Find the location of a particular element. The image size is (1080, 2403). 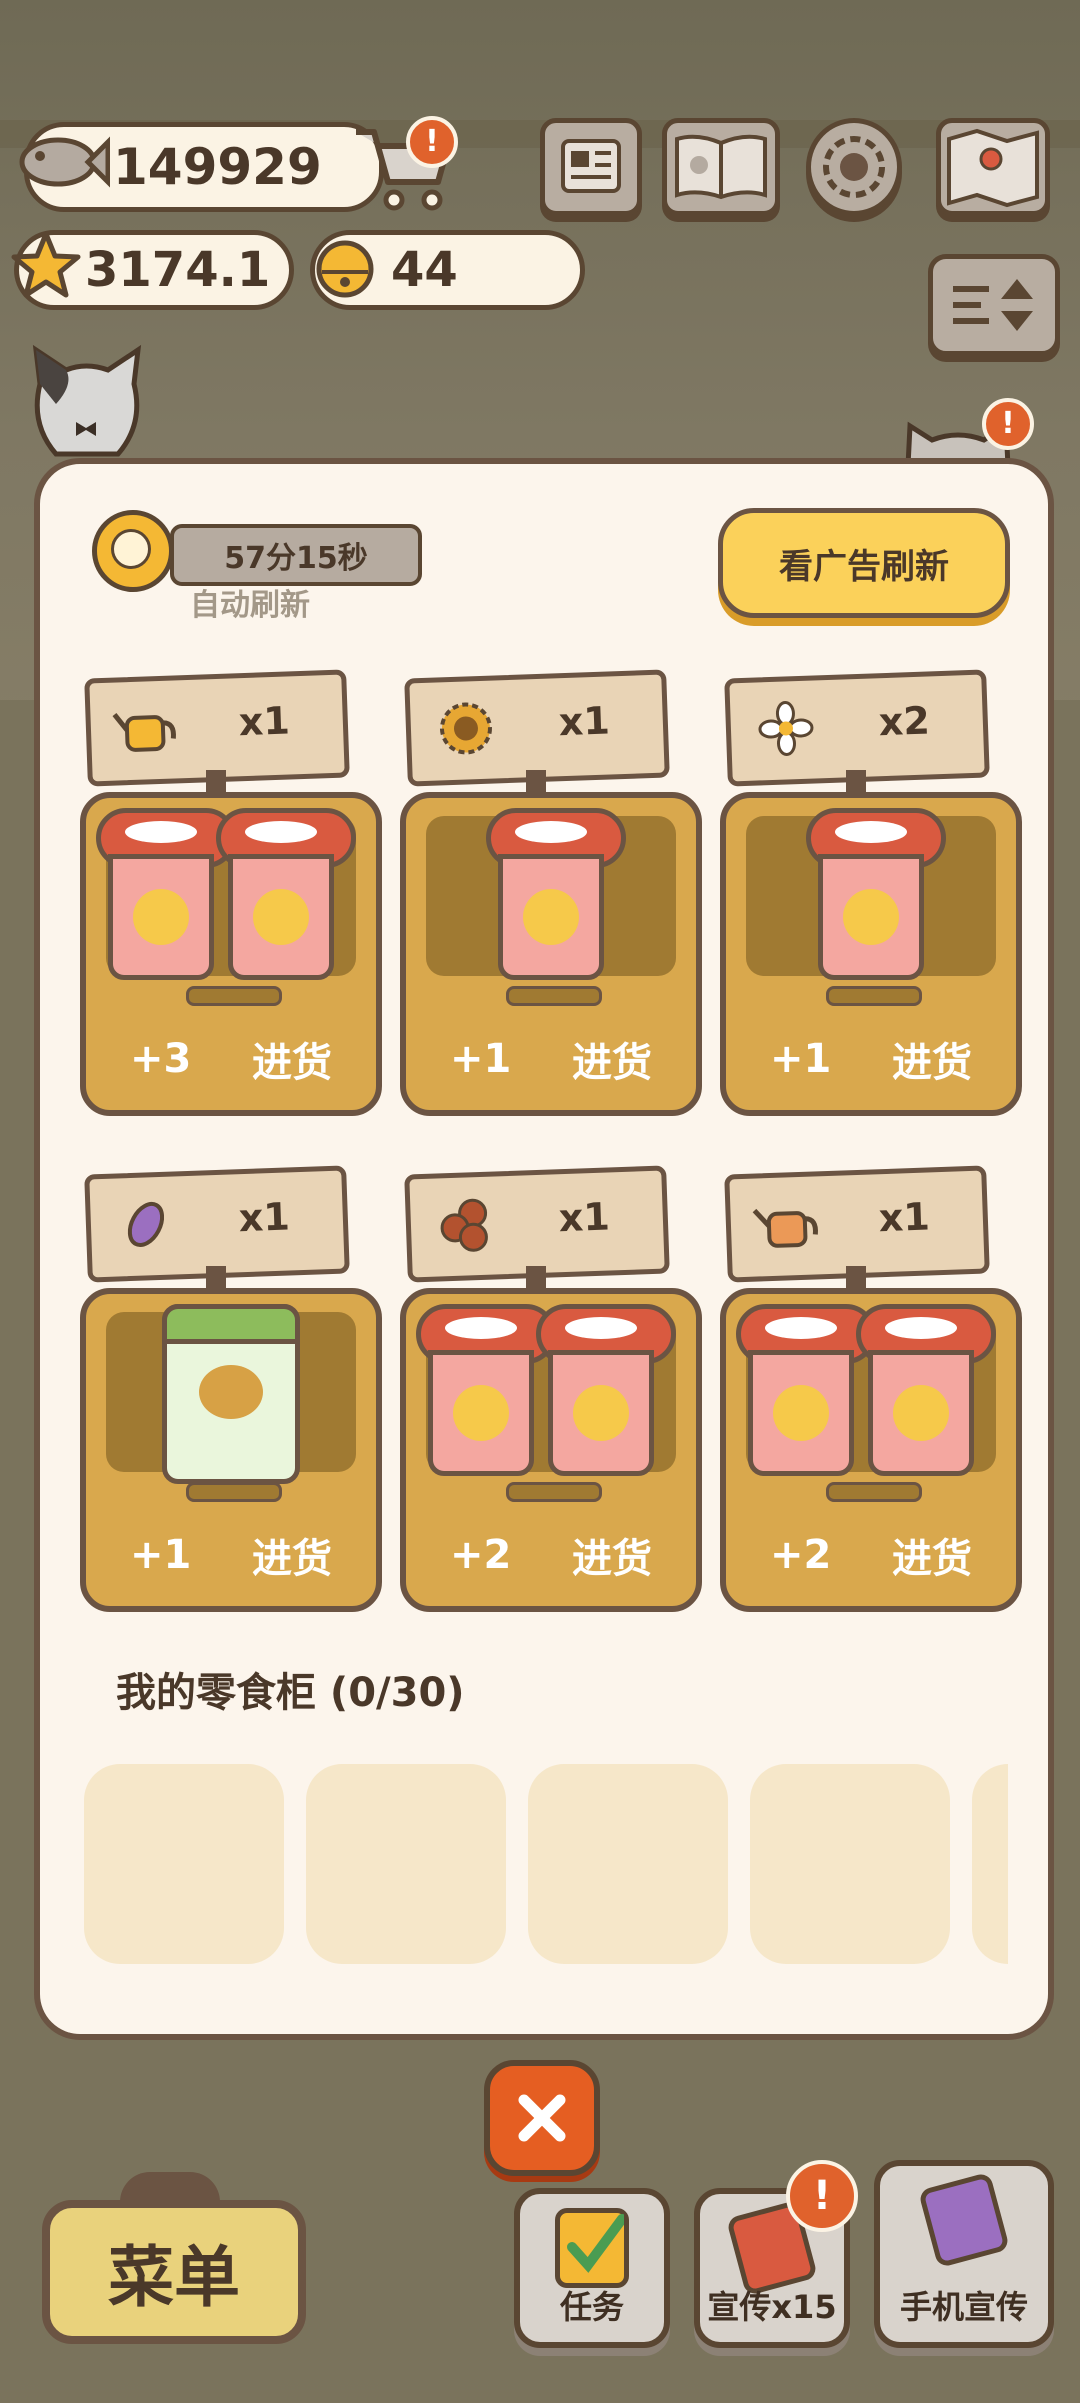

tasks-button: 任务 is located at coordinates (592, 2268).